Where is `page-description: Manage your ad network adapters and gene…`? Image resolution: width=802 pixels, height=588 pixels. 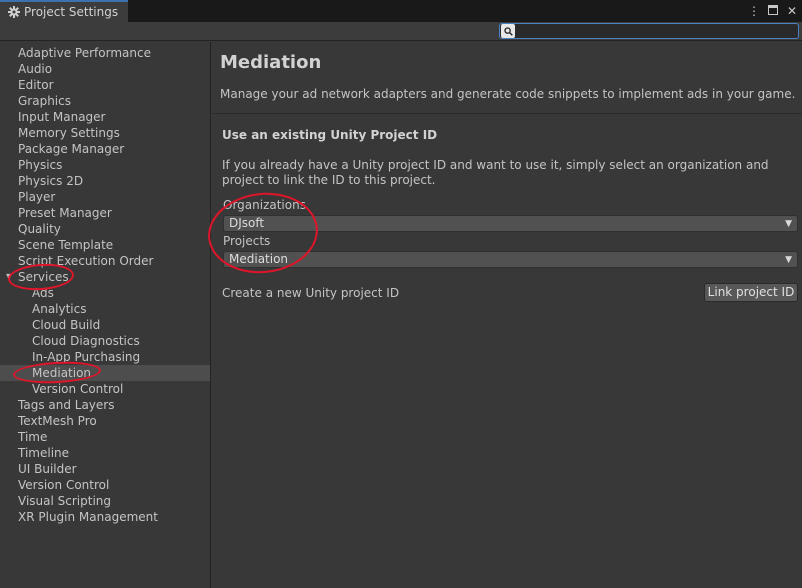 page-description: Manage your ad network adapters and gene… is located at coordinates (508, 94).